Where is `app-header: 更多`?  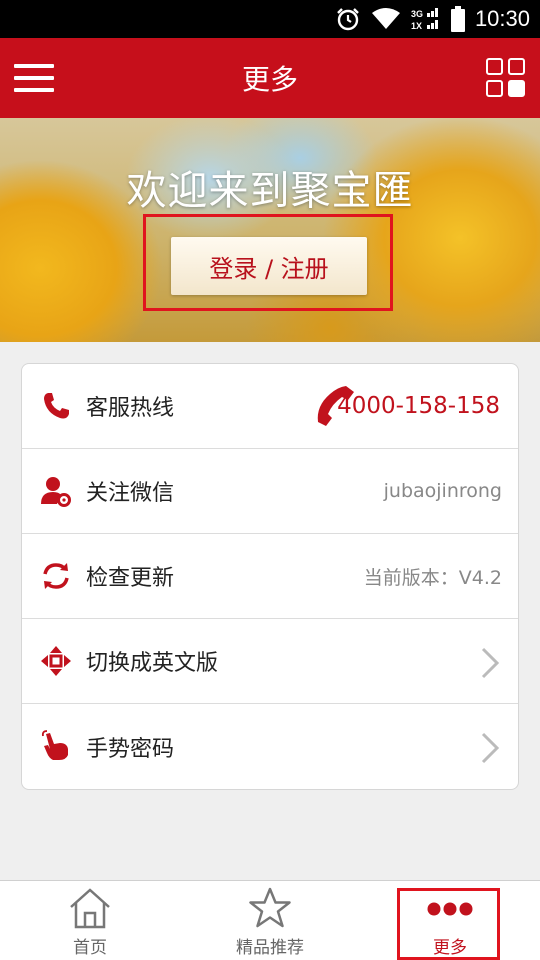
app-header: 更多 is located at coordinates (270, 78).